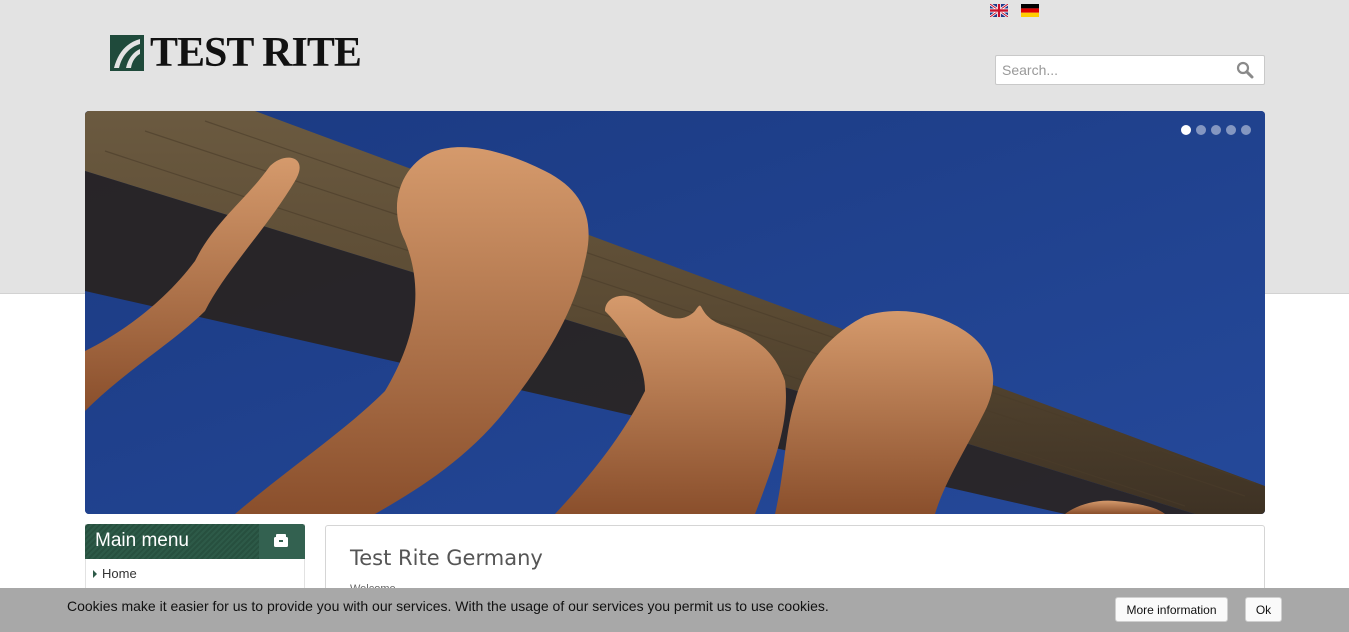 The height and width of the screenshot is (632, 1349). I want to click on sidebar-item-label: Home, so click(119, 573).